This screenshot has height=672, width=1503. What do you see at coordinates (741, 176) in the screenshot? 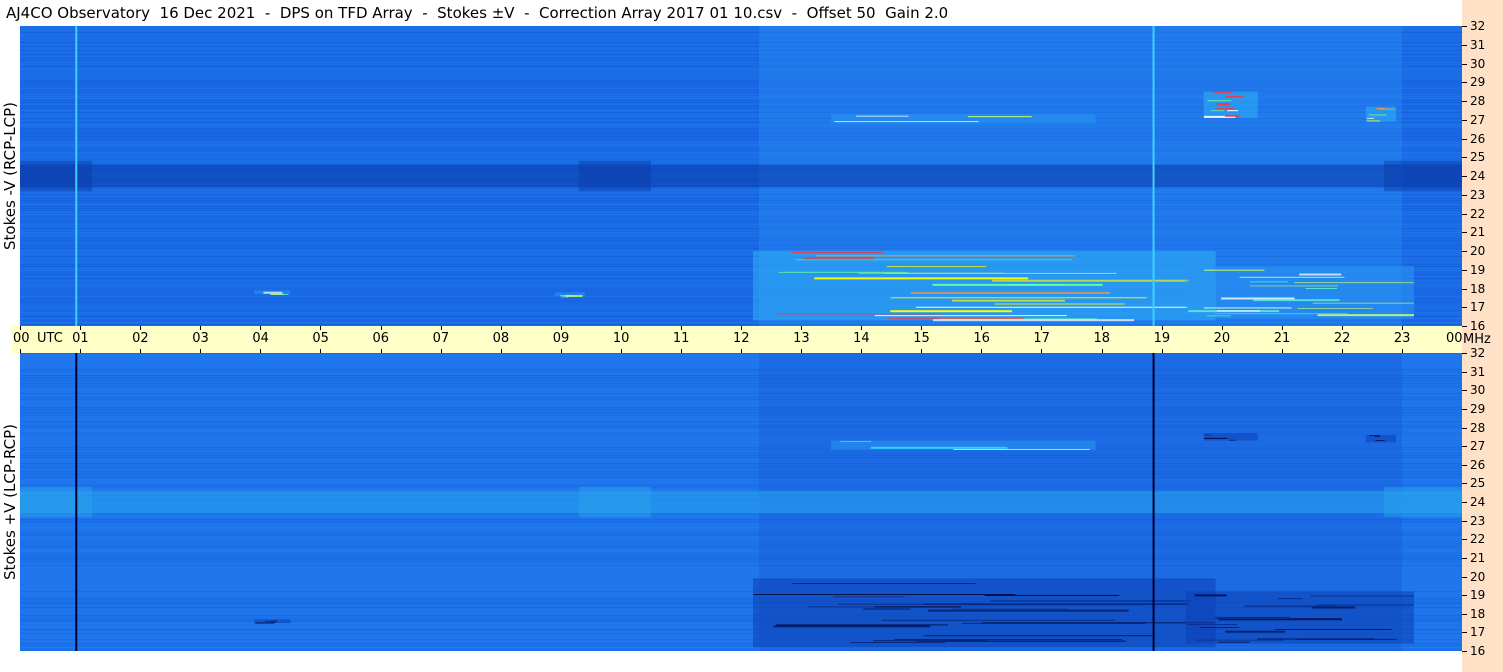
I see `band-24mhz` at bounding box center [741, 176].